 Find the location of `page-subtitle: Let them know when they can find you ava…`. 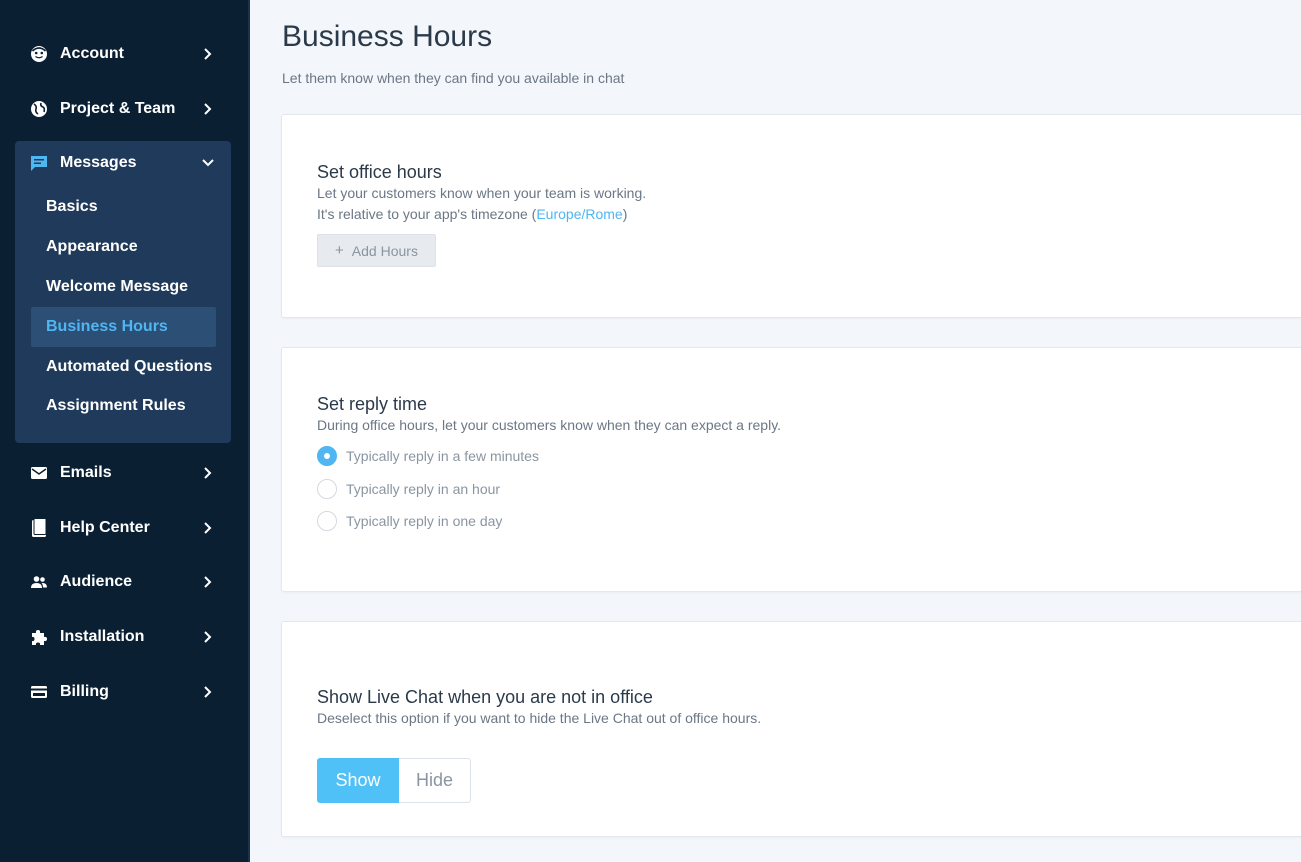

page-subtitle: Let them know when they can find you ava… is located at coordinates (453, 78).